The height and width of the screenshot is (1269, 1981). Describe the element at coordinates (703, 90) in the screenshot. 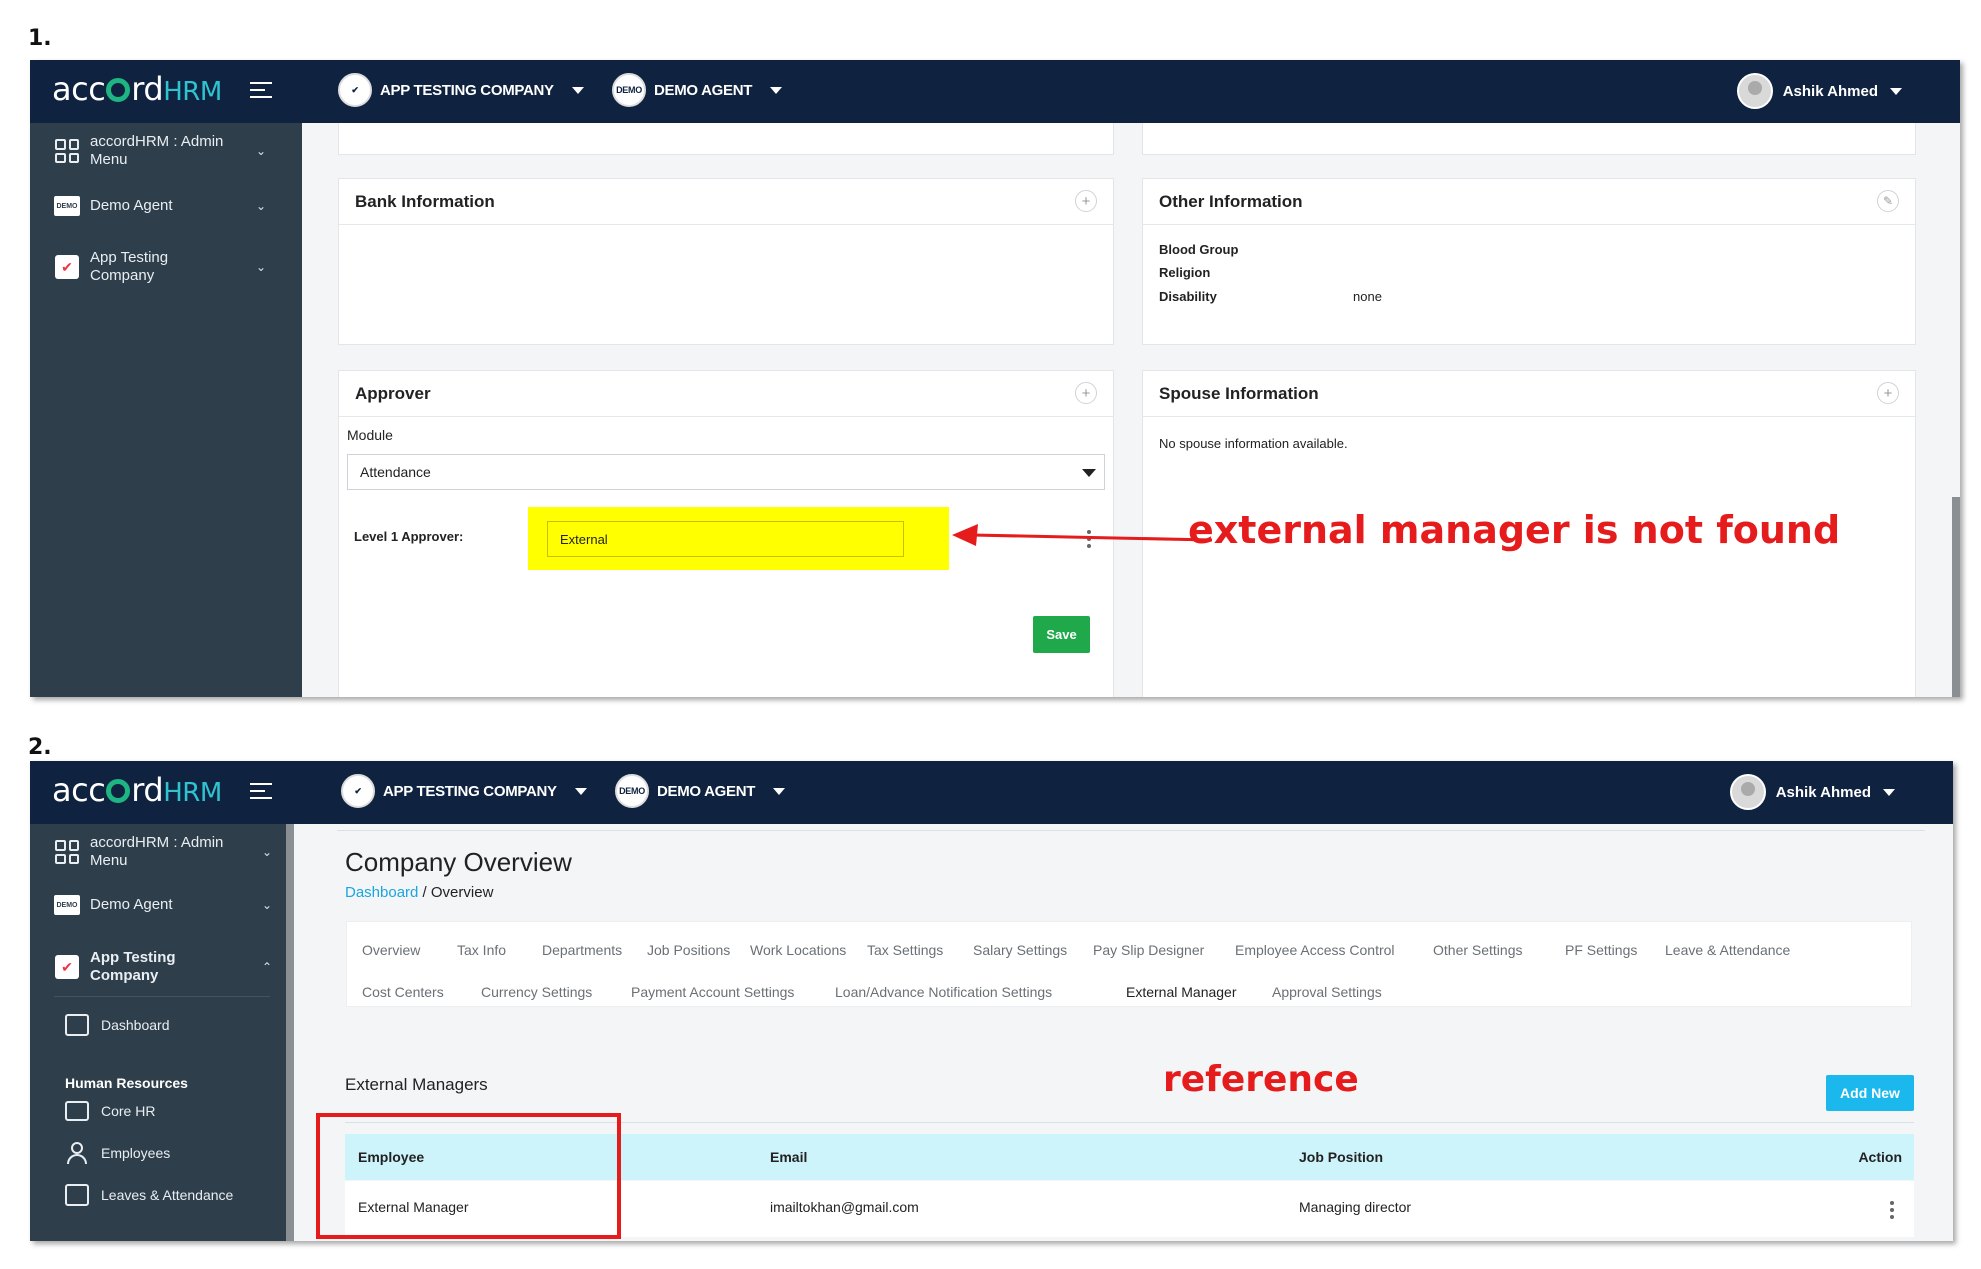

I see `agent-selector-label: DEMO AGENT` at that location.